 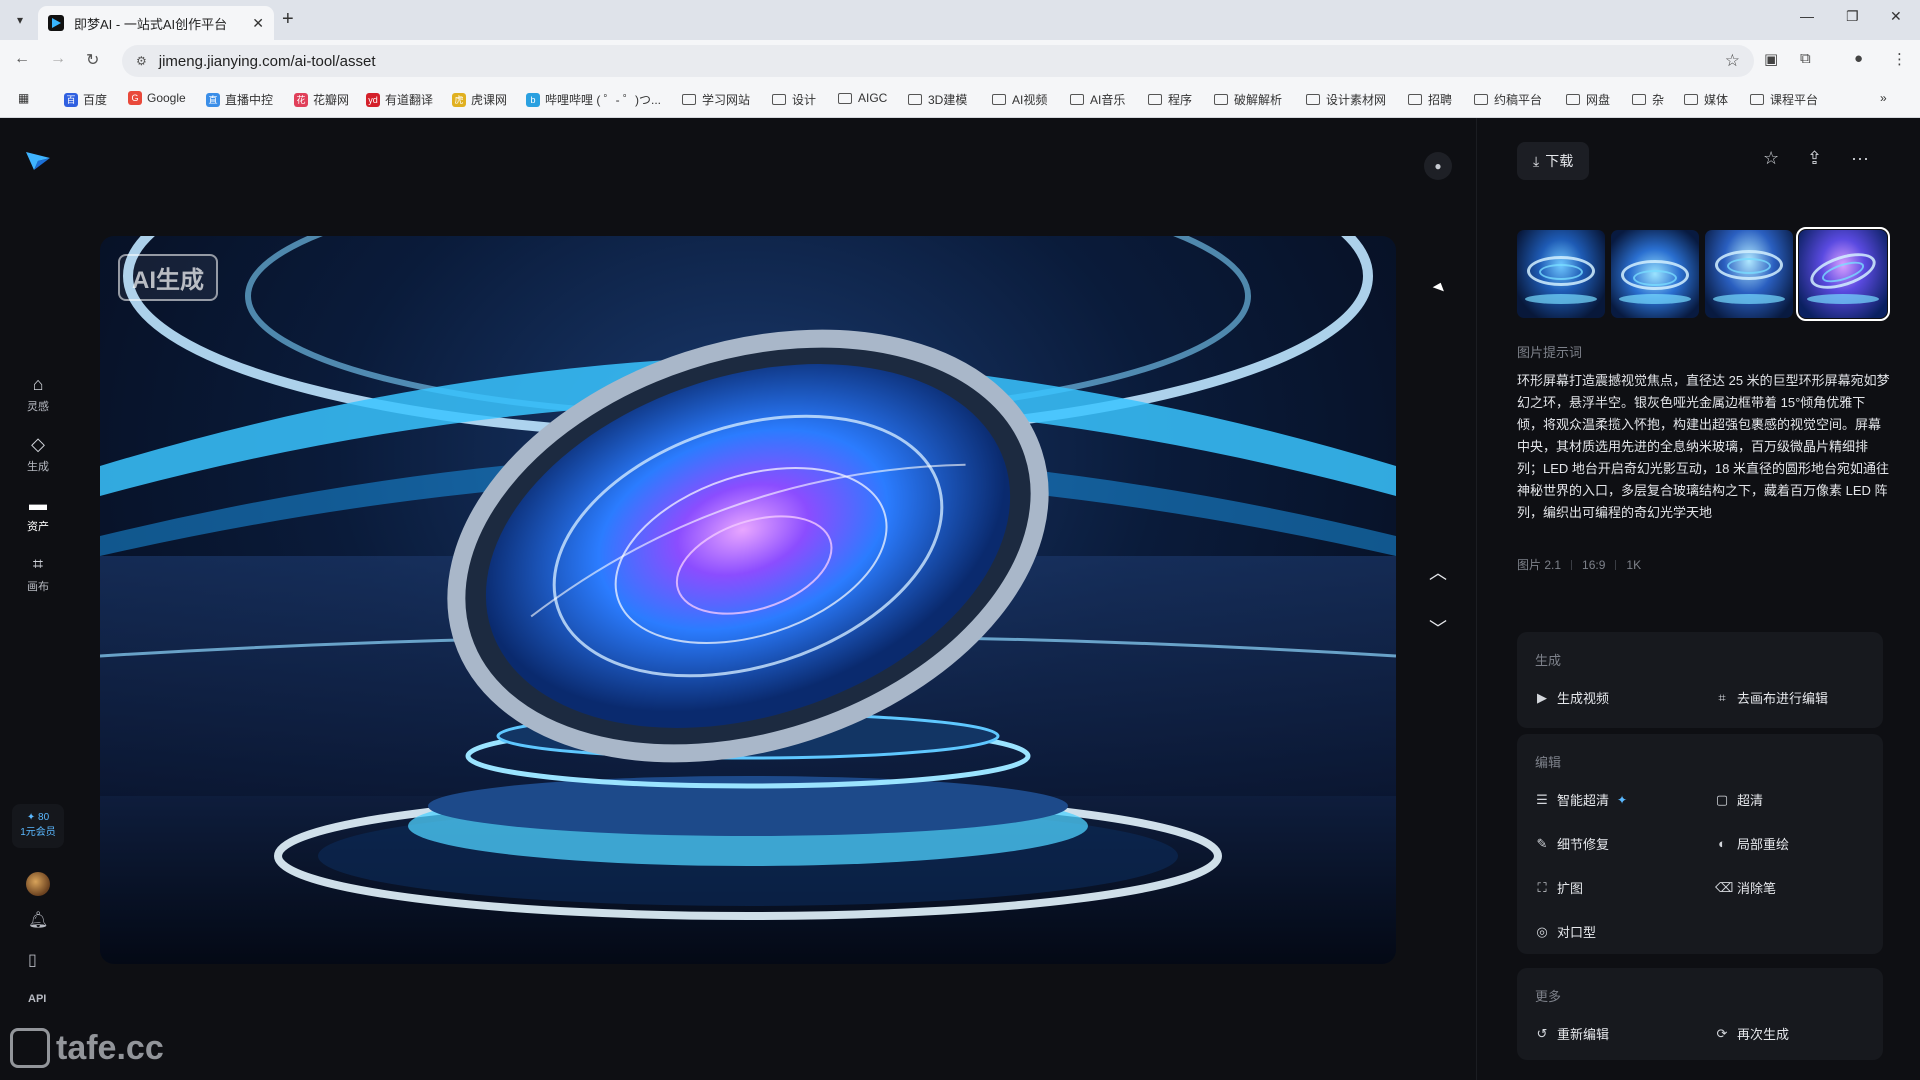 What do you see at coordinates (716, 99) in the screenshot?
I see `bookmark-folder-study: 学习网站` at bounding box center [716, 99].